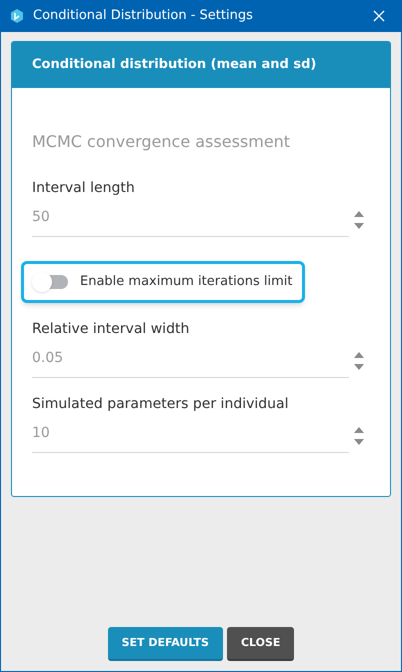 The image size is (402, 672). What do you see at coordinates (190, 438) in the screenshot?
I see `number-field: 10` at bounding box center [190, 438].